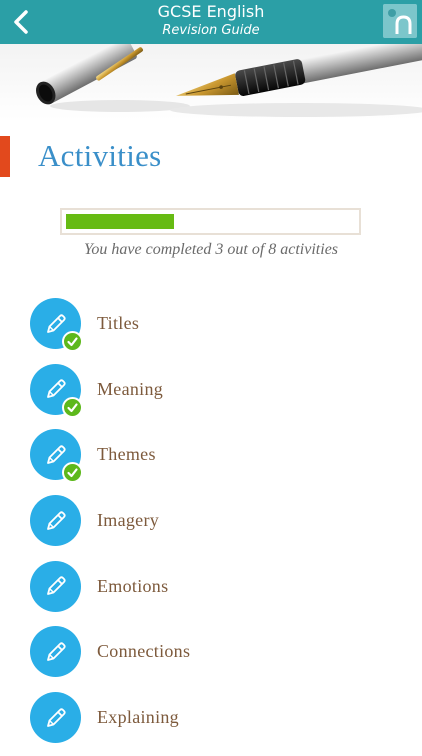 This screenshot has width=422, height=756. Describe the element at coordinates (228, 80) in the screenshot. I see `pens-illustration-icon` at that location.